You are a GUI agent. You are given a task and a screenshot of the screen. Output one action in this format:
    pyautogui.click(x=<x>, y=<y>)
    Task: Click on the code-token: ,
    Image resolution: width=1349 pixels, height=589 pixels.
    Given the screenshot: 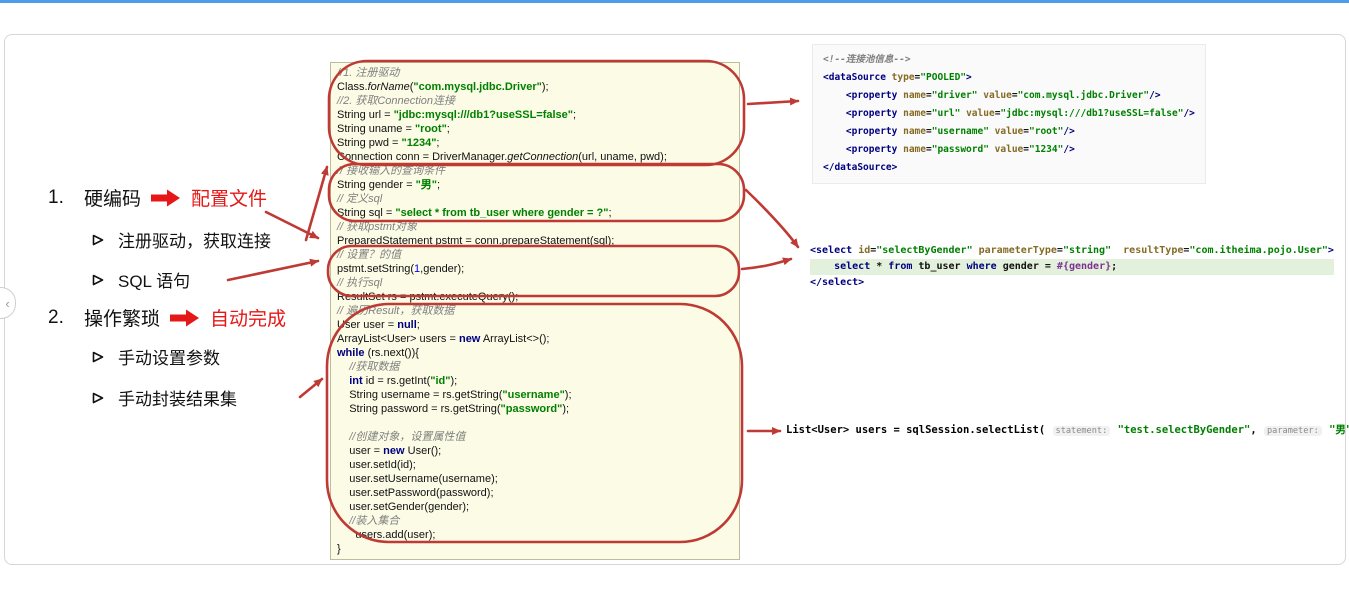 What is the action you would take?
    pyautogui.click(x=1256, y=430)
    